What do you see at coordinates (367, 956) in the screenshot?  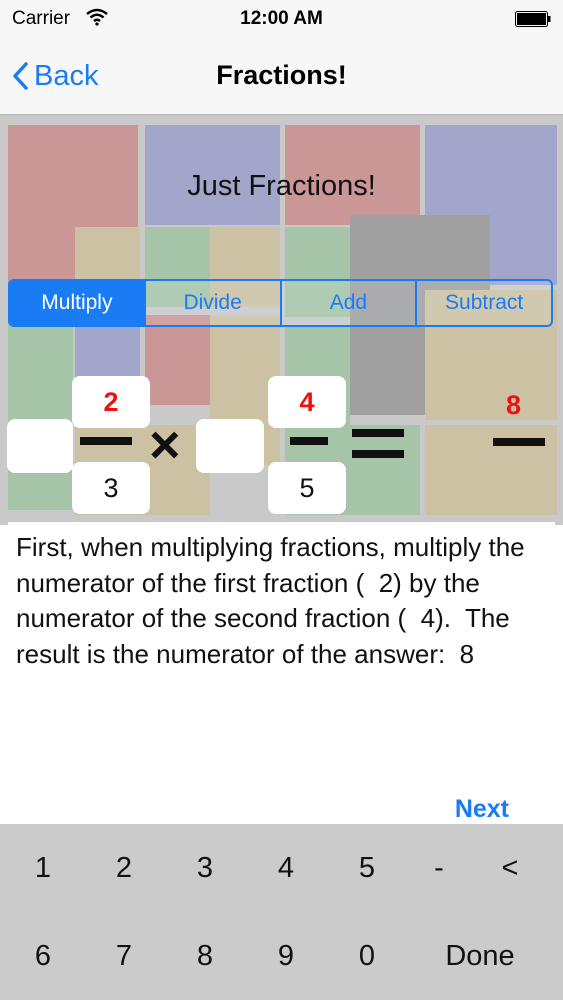 I see `key-0: 0` at bounding box center [367, 956].